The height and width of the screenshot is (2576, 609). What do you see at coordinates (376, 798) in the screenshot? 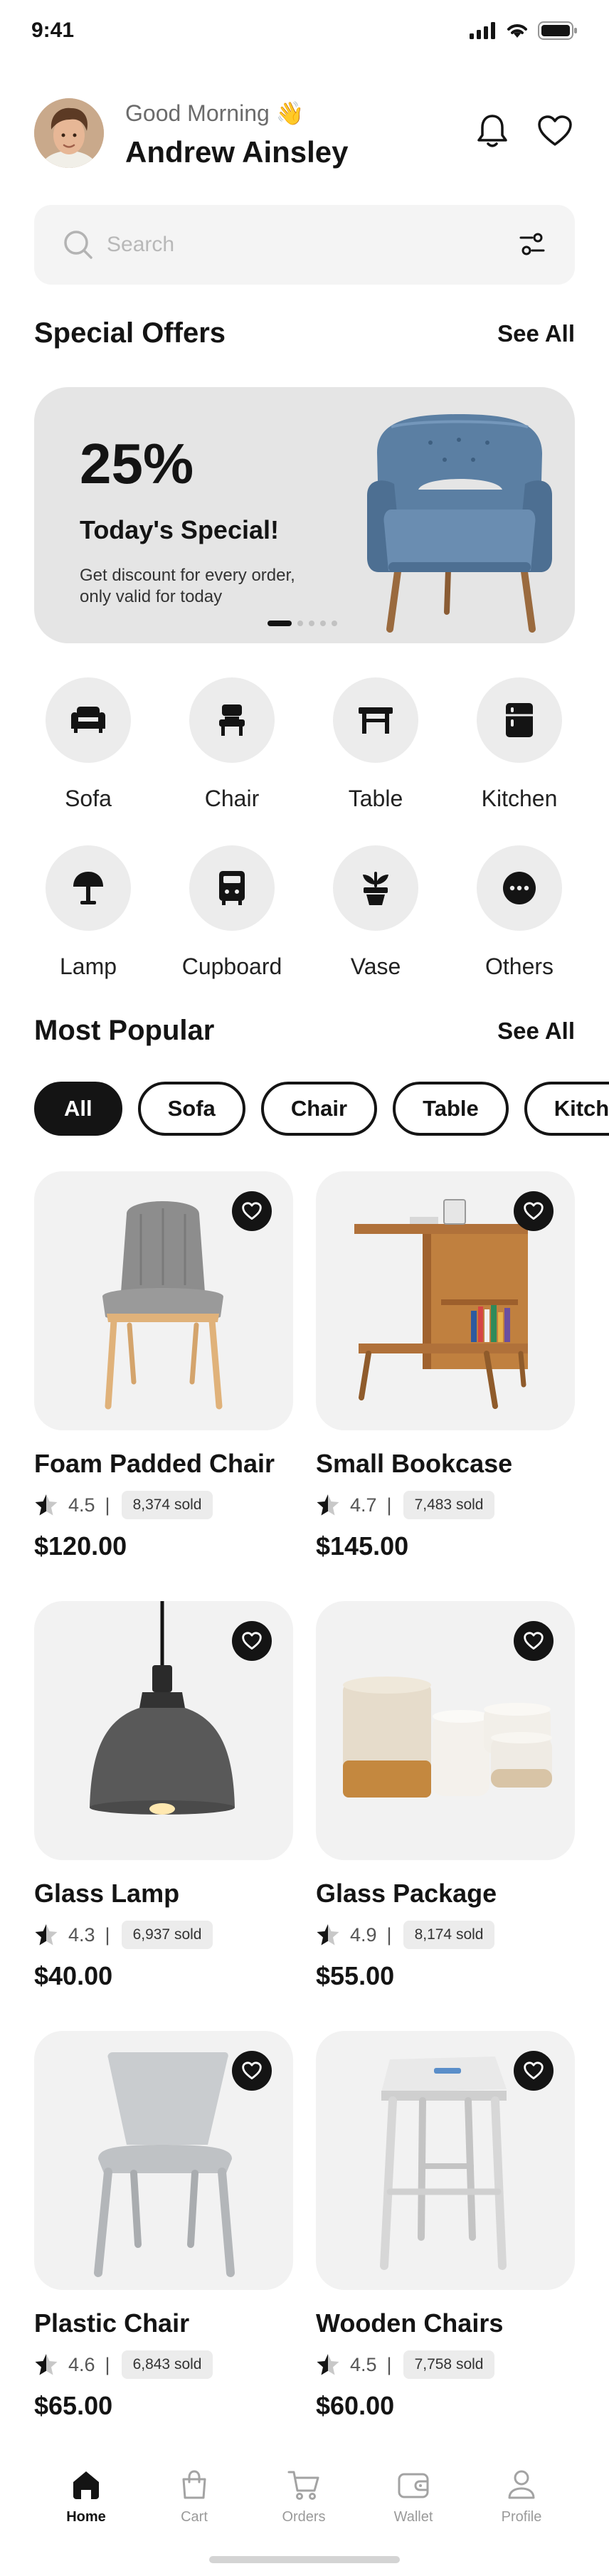
I see `category-label: Table` at bounding box center [376, 798].